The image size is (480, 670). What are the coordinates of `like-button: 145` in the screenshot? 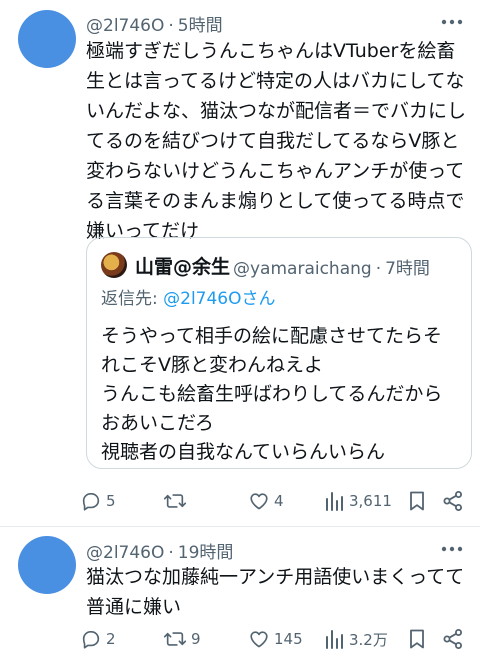 It's located at (275, 639).